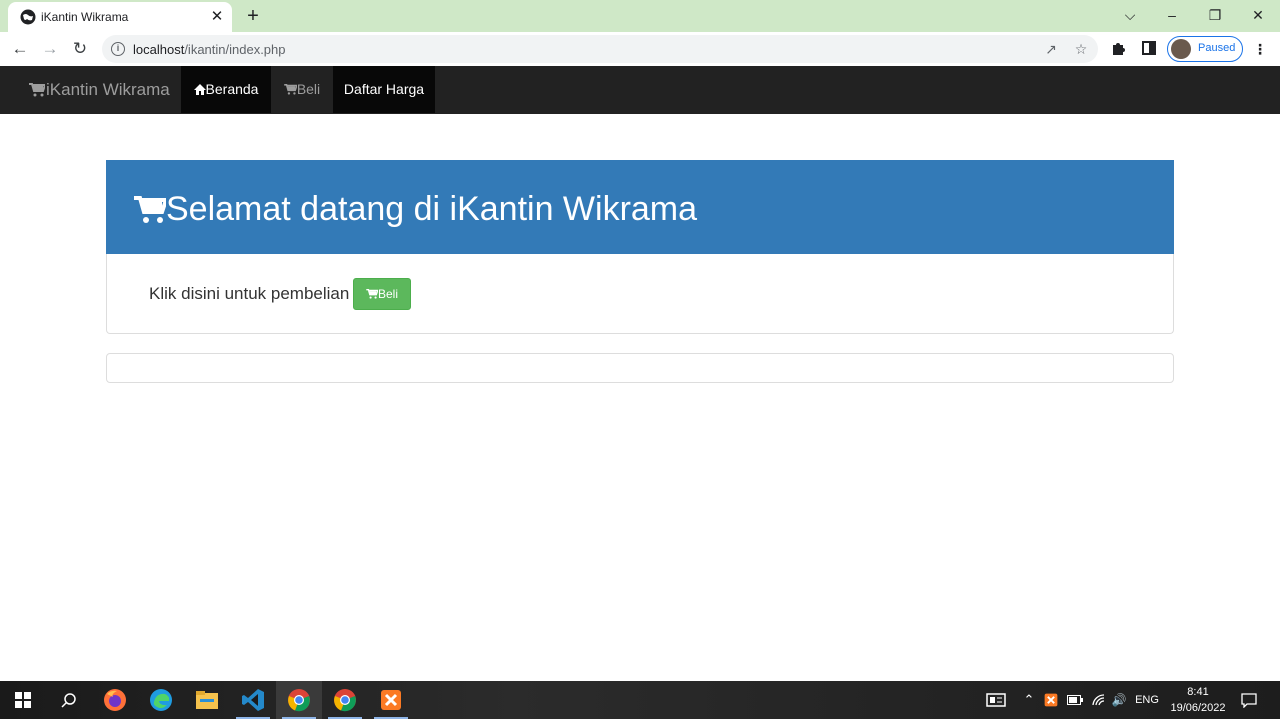 Image resolution: width=1280 pixels, height=719 pixels. Describe the element at coordinates (118, 49) in the screenshot. I see `info-icon: i` at that location.